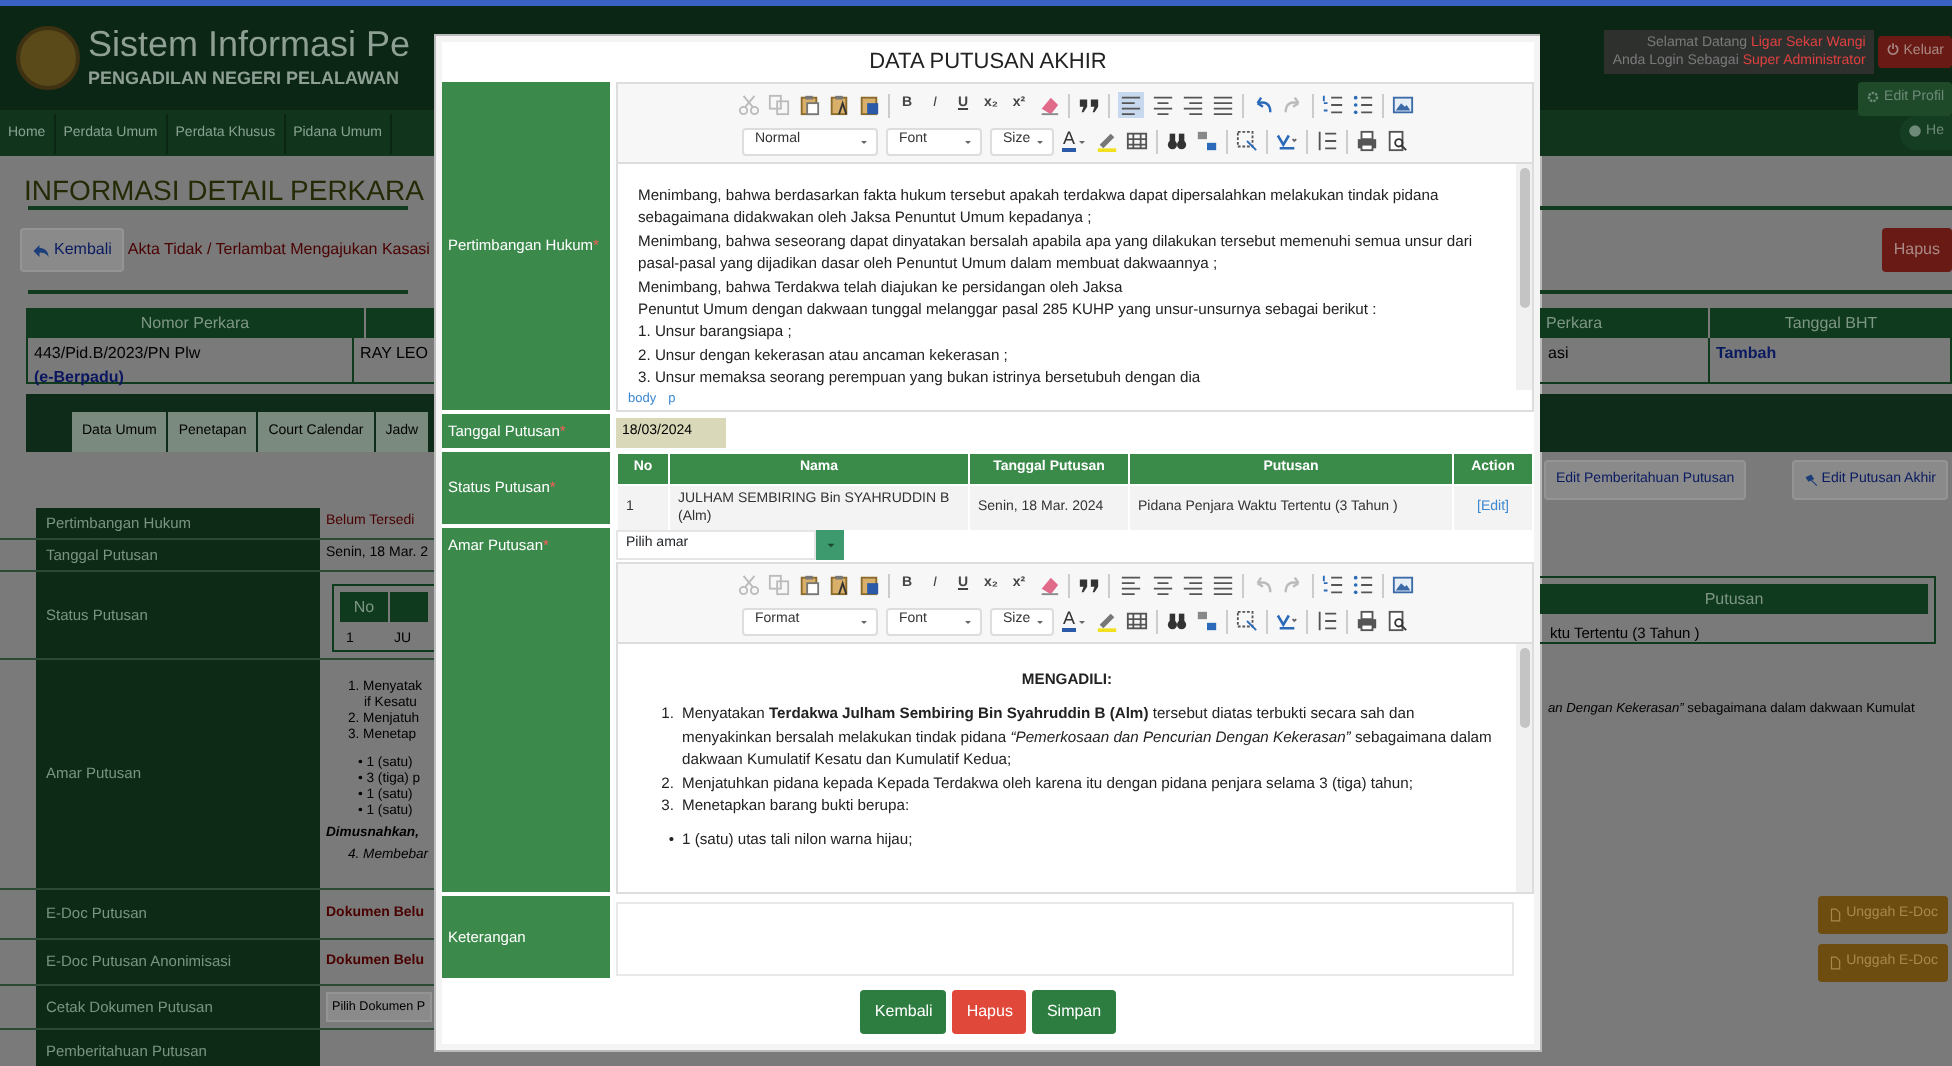 The height and width of the screenshot is (1066, 1952). I want to click on help-icon, so click(1915, 130).